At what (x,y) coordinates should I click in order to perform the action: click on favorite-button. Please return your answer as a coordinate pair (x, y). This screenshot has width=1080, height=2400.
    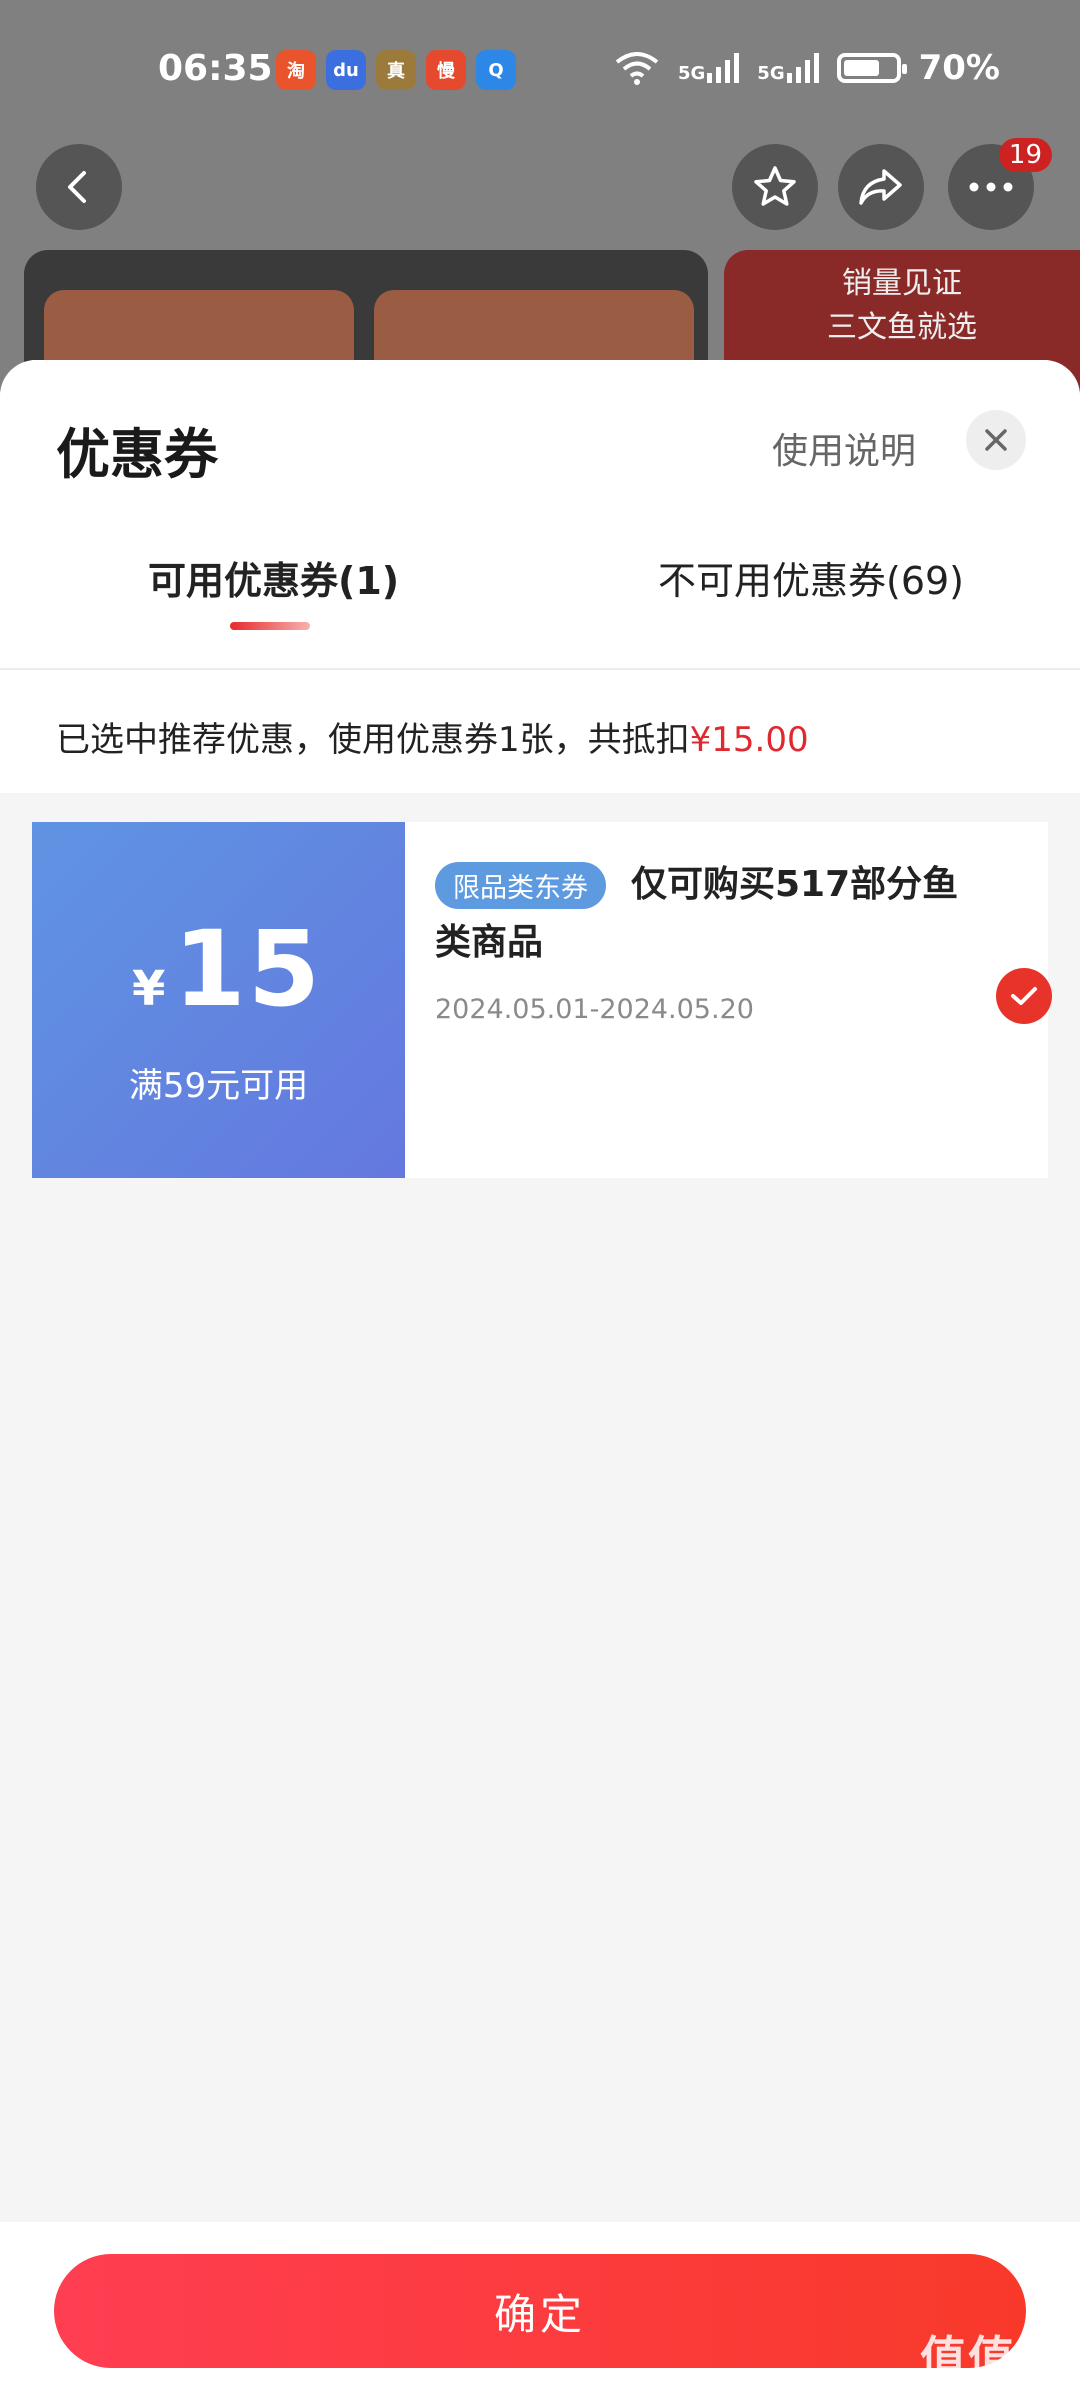
    Looking at the image, I should click on (775, 187).